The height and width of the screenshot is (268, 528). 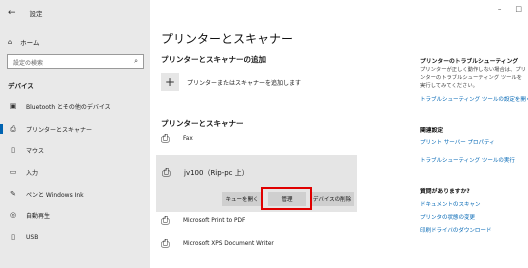 What do you see at coordinates (32, 173) in the screenshot?
I see `sidebar-item-label: 入力` at bounding box center [32, 173].